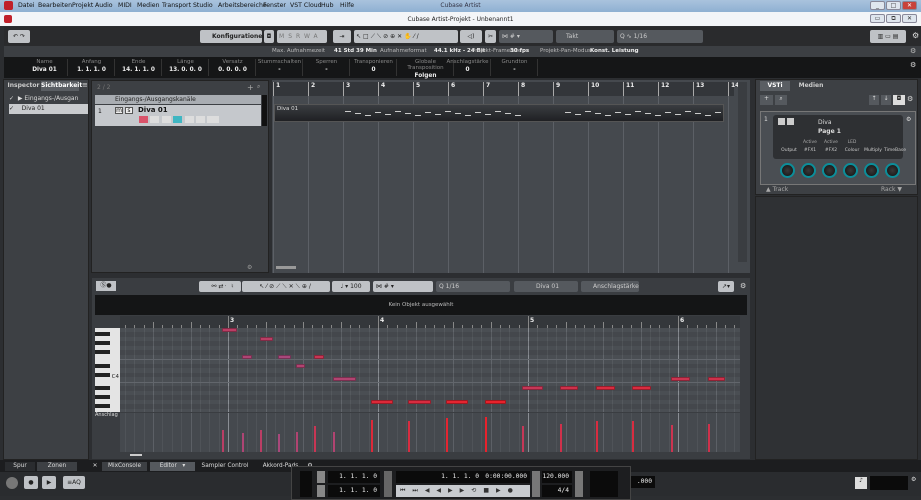 This screenshot has height=500, width=921. I want to click on primary-time-display: 1. 1. 1. 0, so click(439, 477).